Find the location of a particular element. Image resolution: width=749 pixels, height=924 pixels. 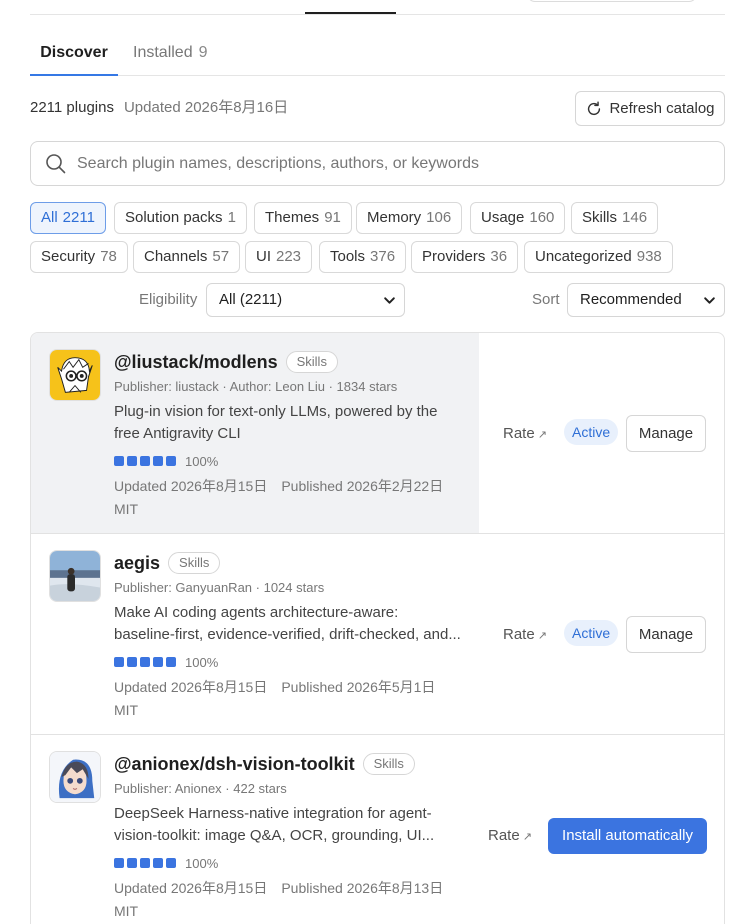

plugin-name-text: aegis is located at coordinates (137, 563).